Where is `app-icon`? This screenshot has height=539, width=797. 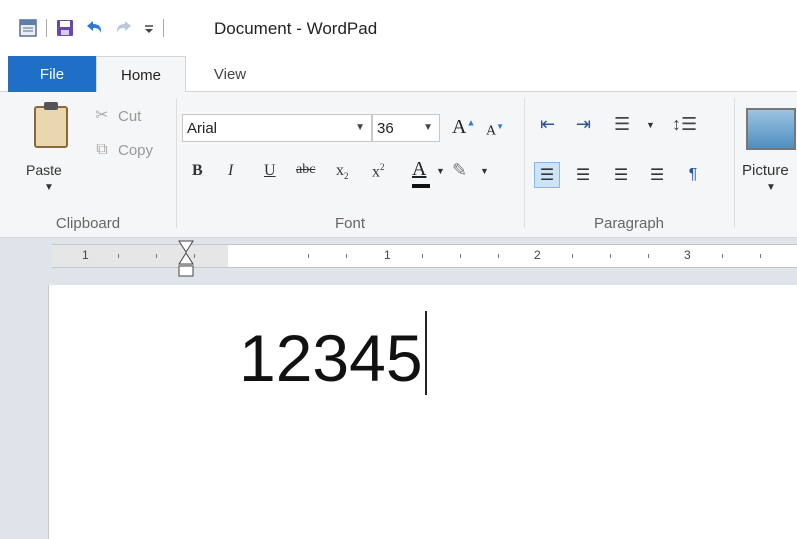 app-icon is located at coordinates (28, 28).